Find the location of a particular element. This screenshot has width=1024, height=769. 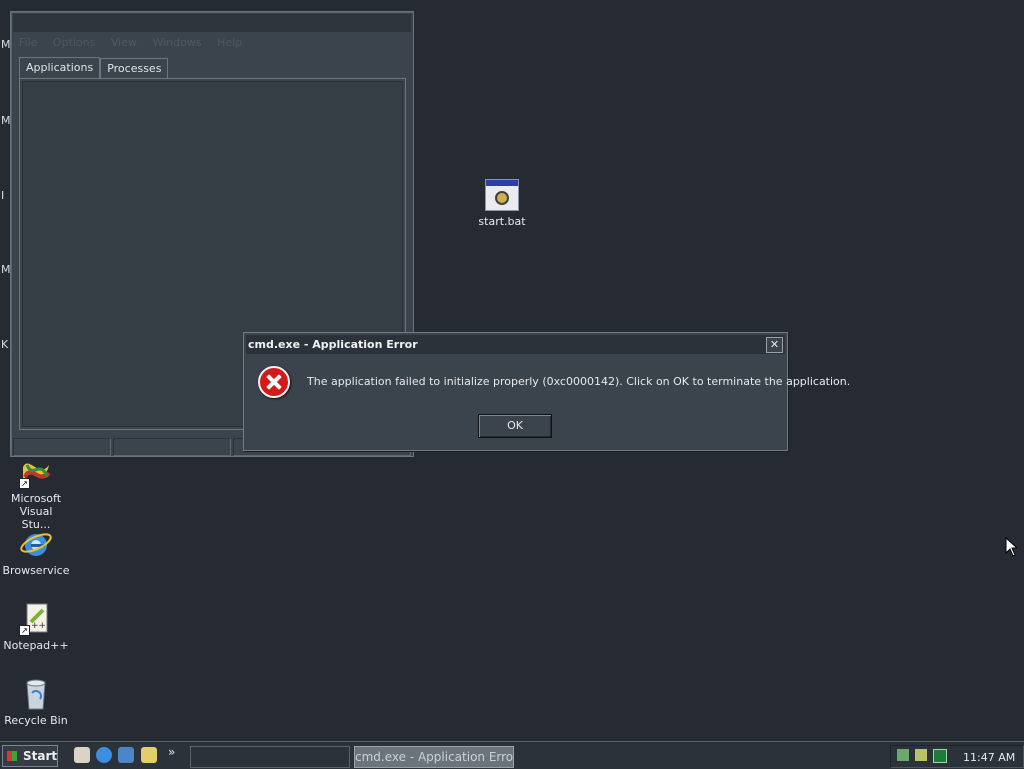

desktop-icon-label: start.bat is located at coordinates (502, 221).